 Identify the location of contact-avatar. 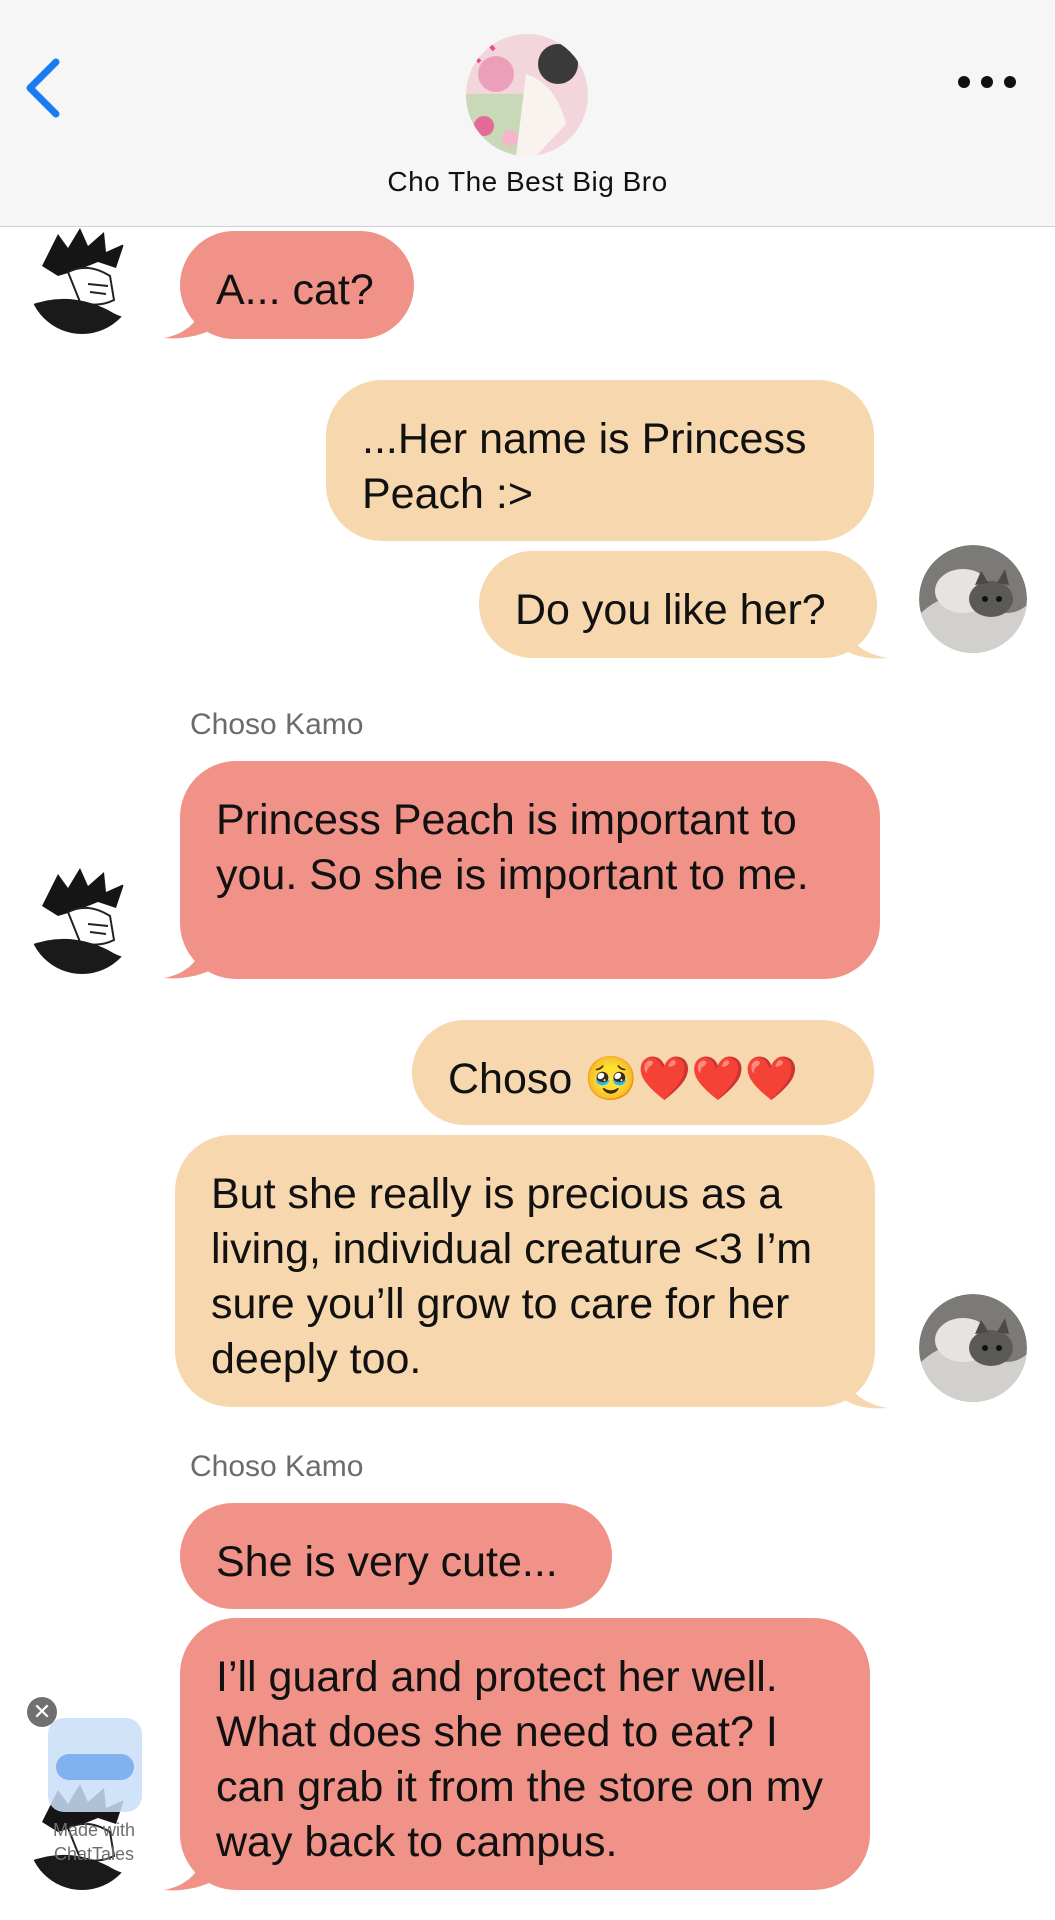
(527, 95).